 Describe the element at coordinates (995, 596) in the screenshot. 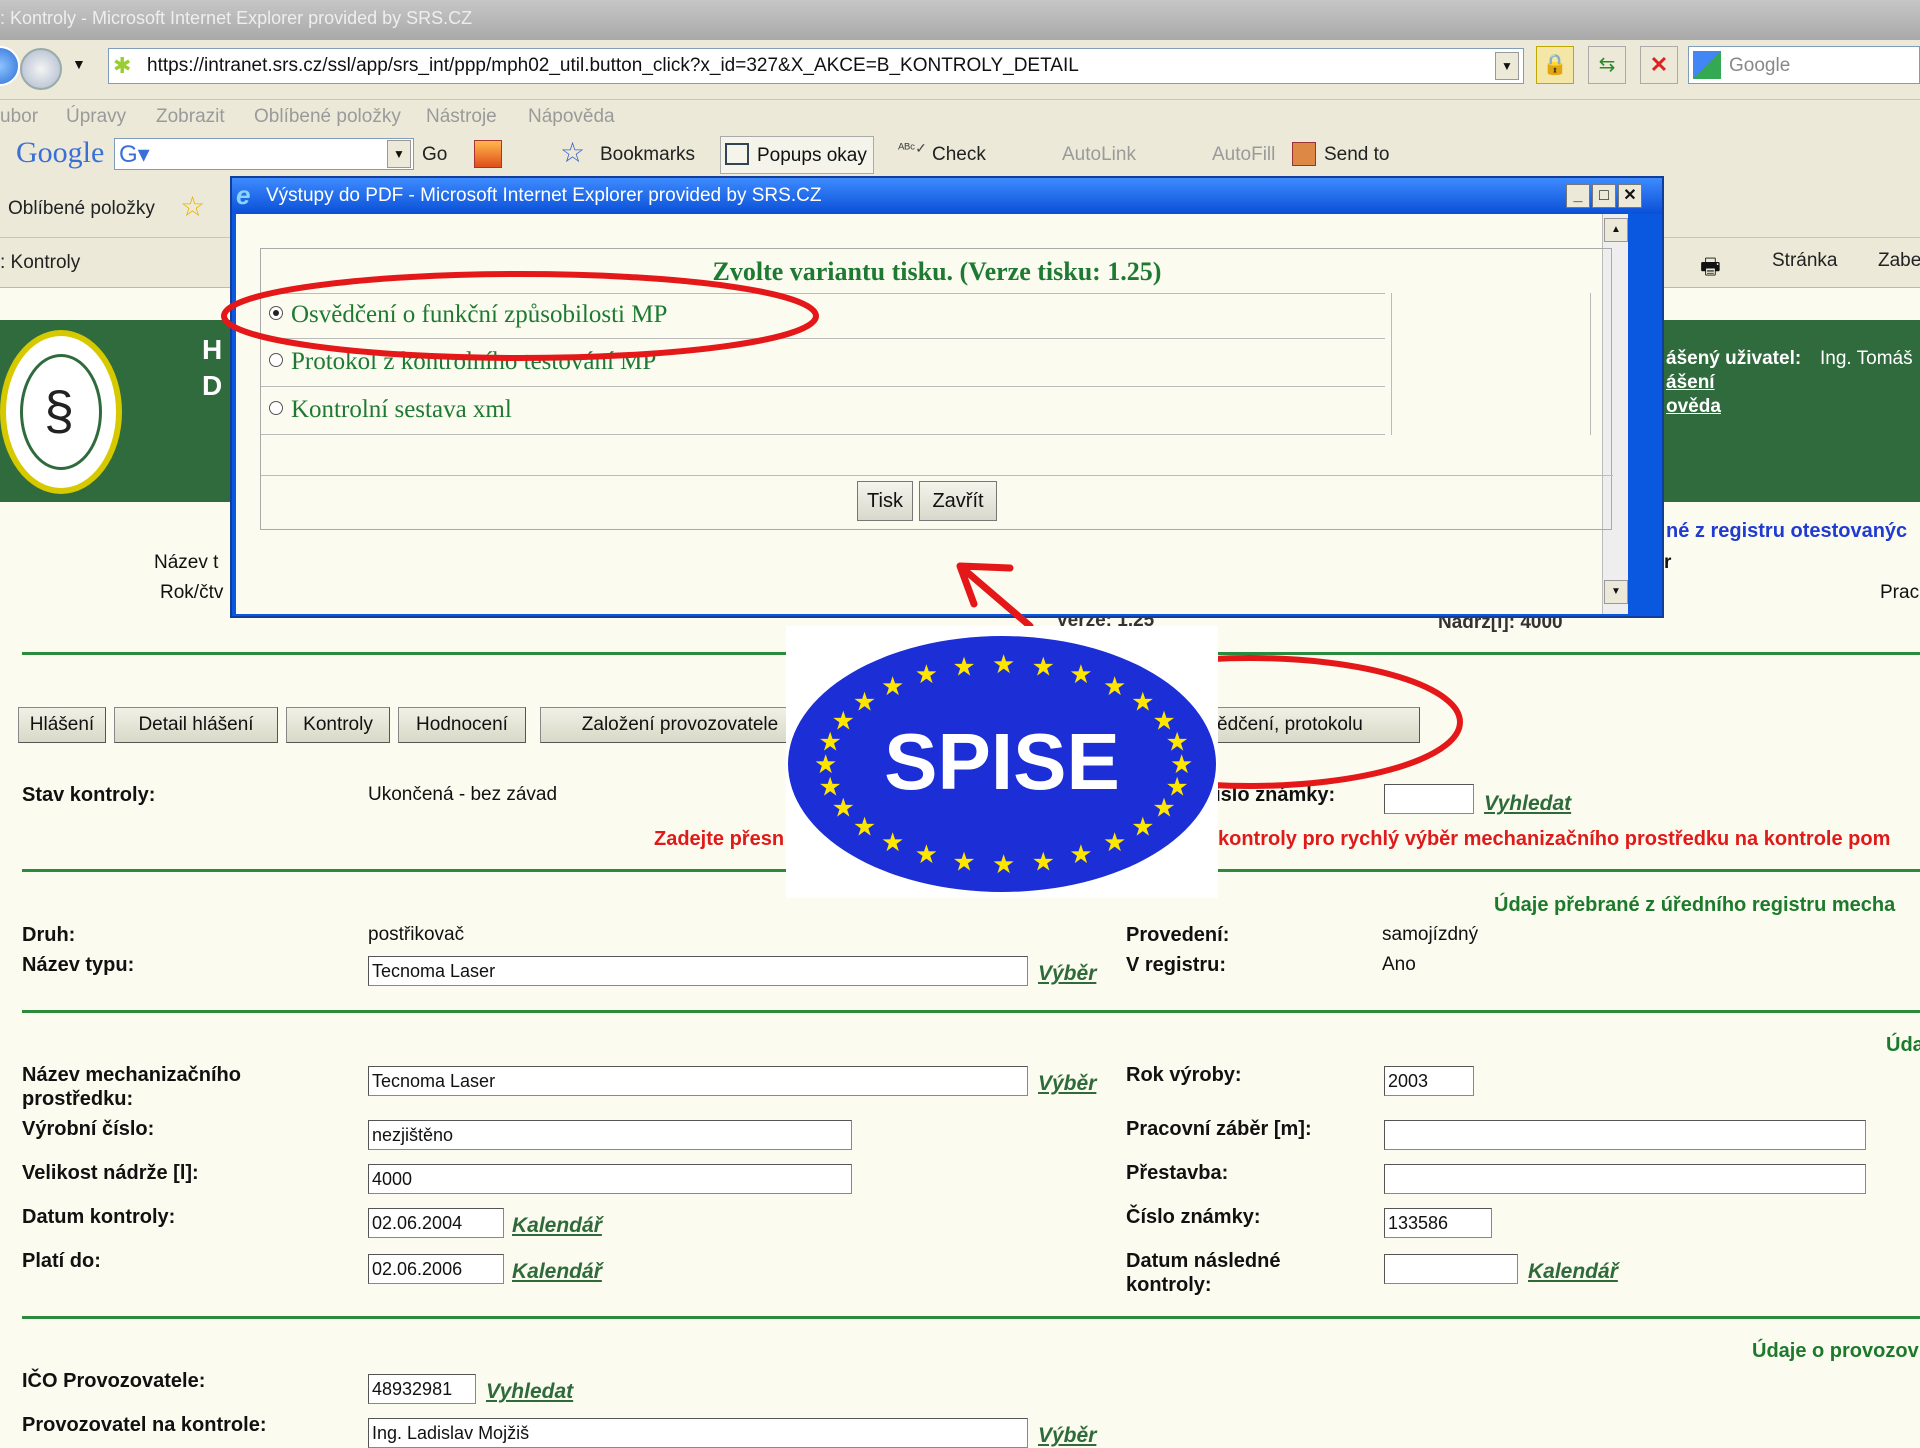

I see `annotation-arrow` at that location.